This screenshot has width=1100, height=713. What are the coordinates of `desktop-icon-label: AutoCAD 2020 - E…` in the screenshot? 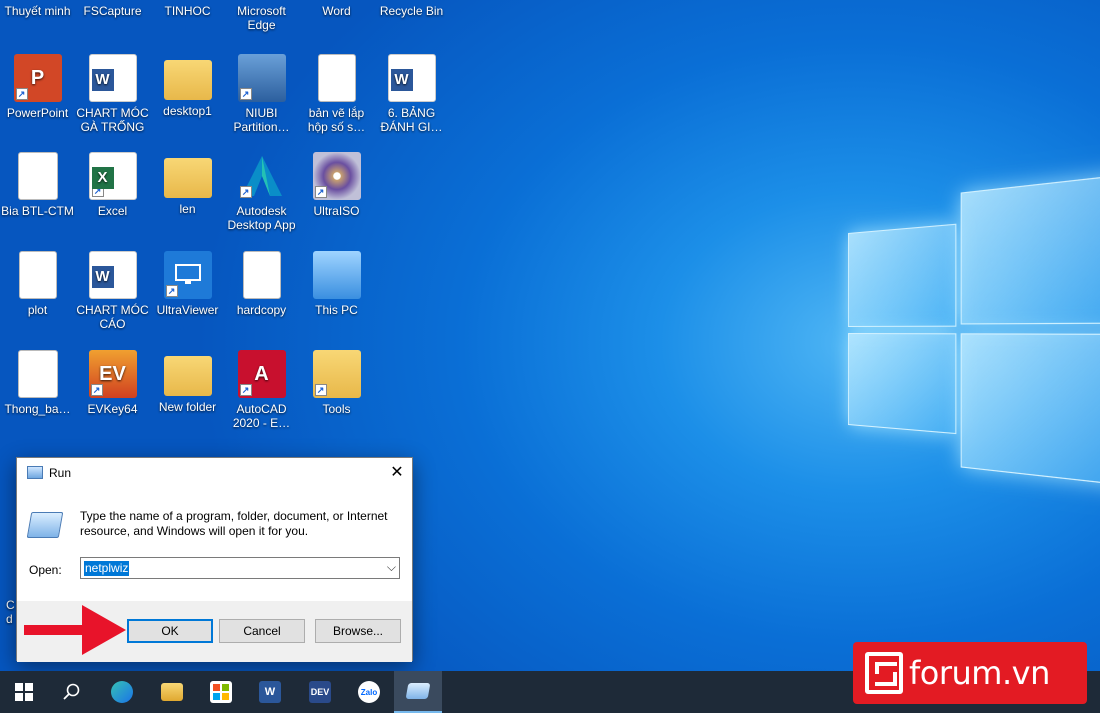 It's located at (261, 416).